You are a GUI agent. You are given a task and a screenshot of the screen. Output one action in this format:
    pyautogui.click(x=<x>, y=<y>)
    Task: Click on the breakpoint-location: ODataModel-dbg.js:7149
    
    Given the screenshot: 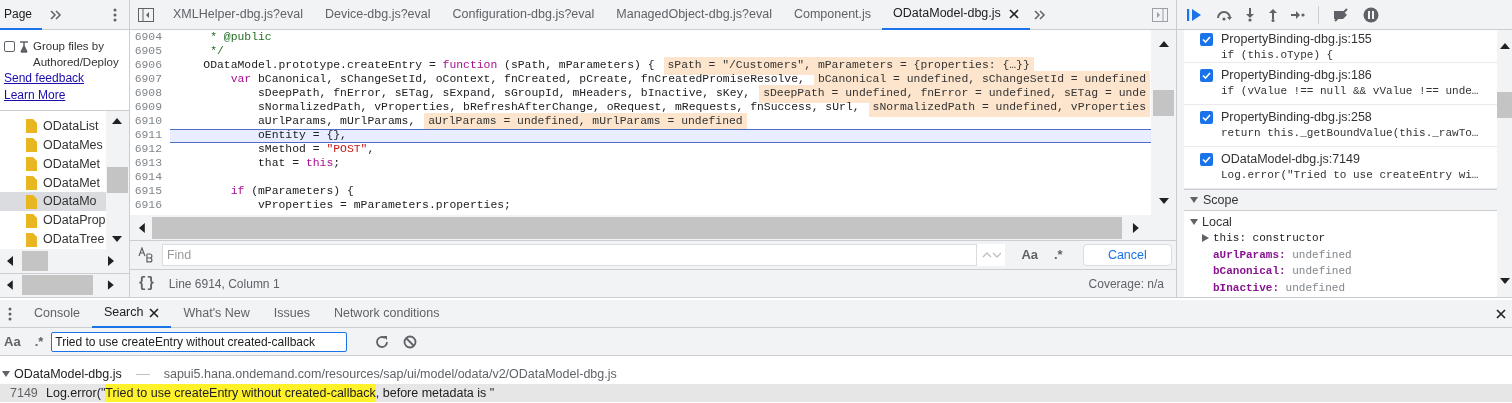 What is the action you would take?
    pyautogui.click(x=1350, y=159)
    